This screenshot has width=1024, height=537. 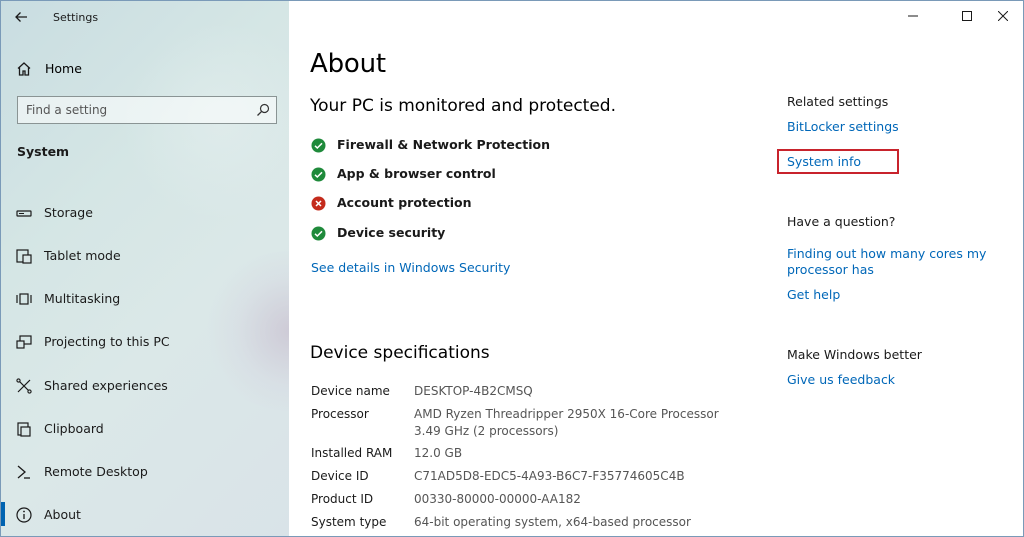 What do you see at coordinates (348, 64) in the screenshot?
I see `page-title: About` at bounding box center [348, 64].